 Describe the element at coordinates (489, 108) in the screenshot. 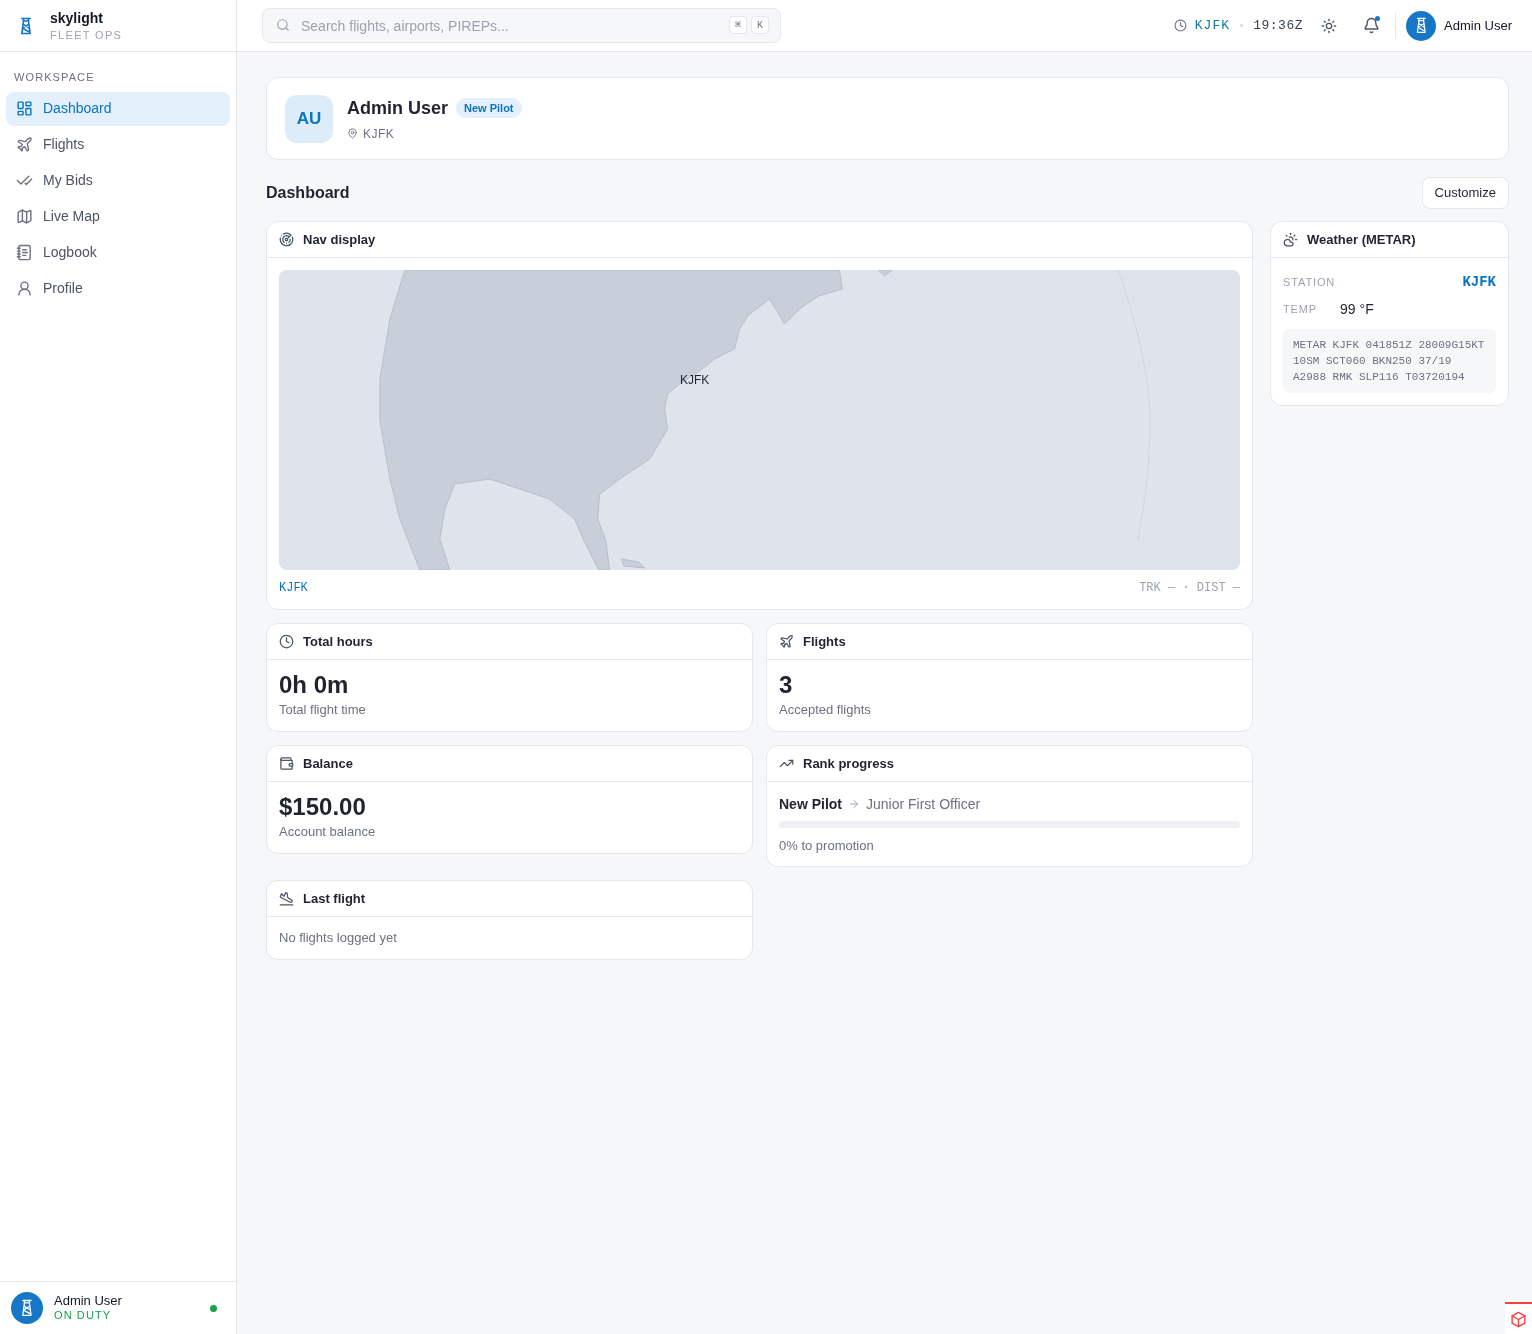

I see `rank-badge: New Pilot` at that location.